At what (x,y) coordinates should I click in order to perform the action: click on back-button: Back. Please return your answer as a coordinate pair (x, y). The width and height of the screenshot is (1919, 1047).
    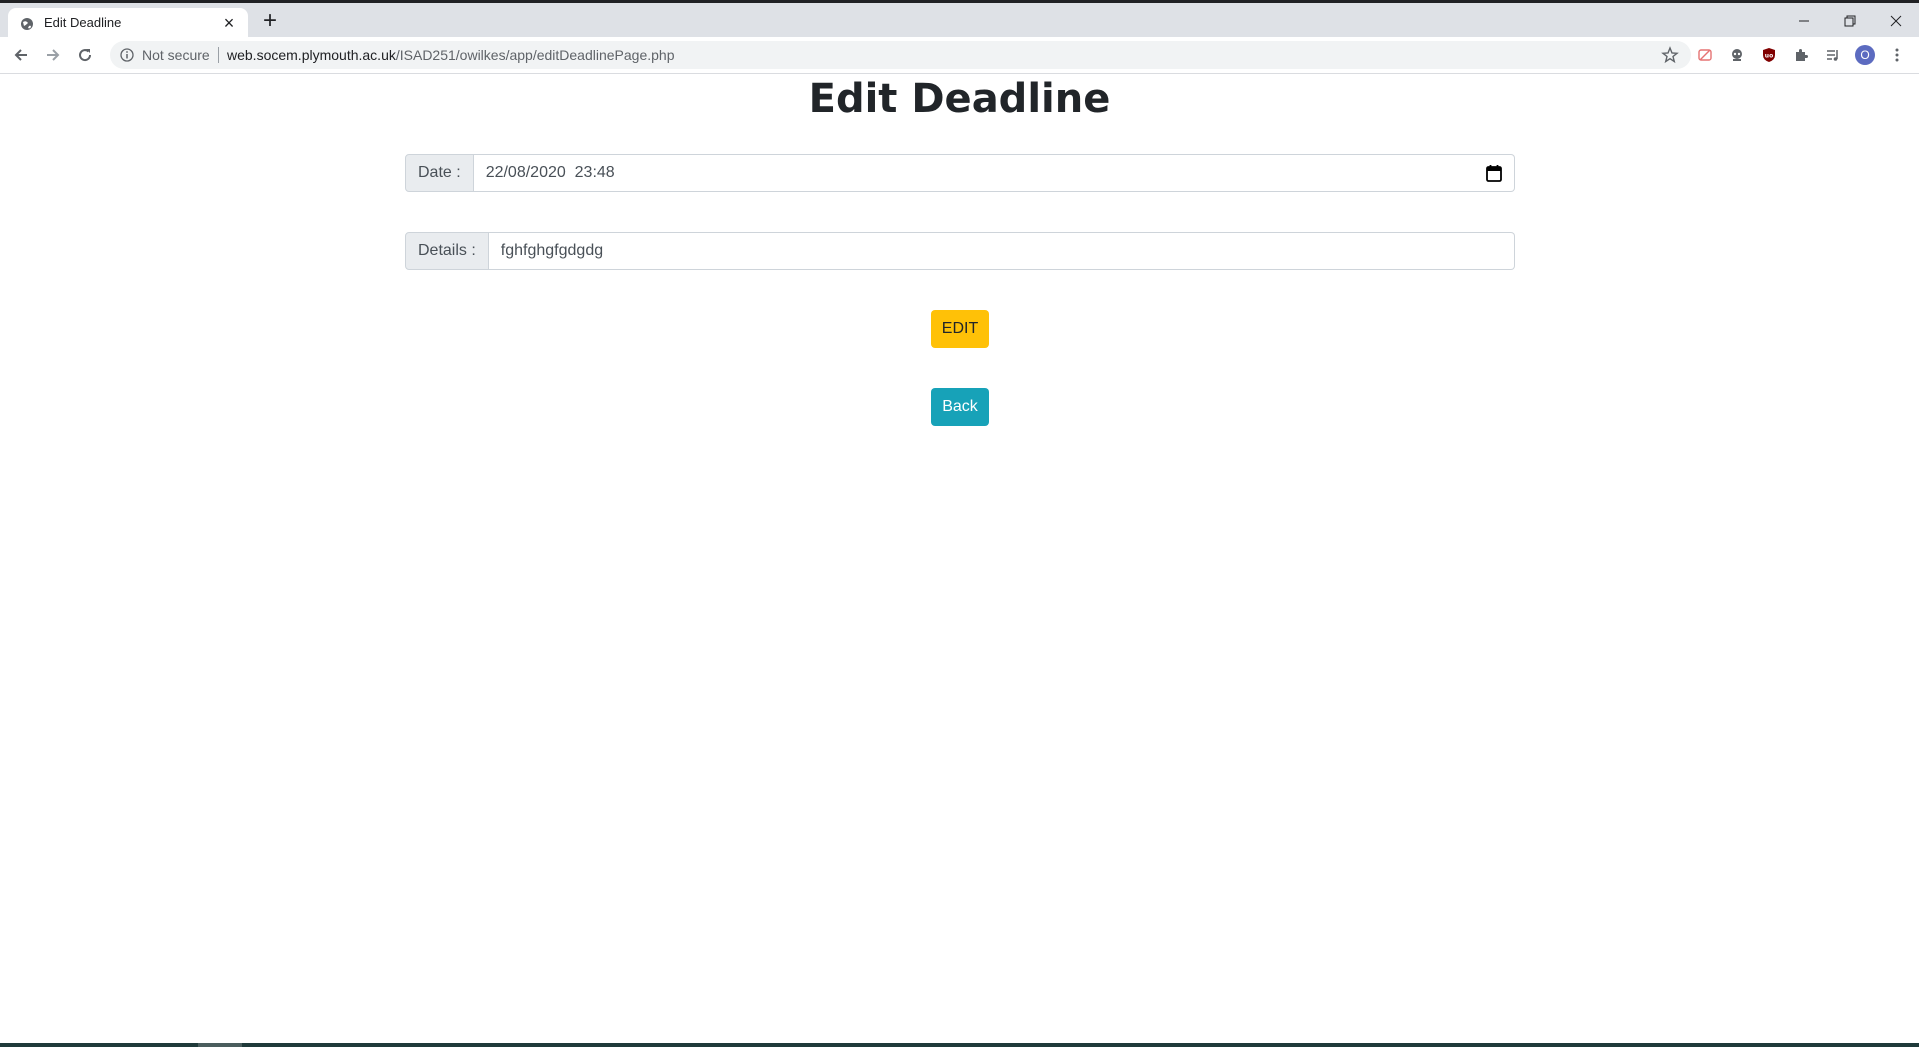
    Looking at the image, I should click on (960, 407).